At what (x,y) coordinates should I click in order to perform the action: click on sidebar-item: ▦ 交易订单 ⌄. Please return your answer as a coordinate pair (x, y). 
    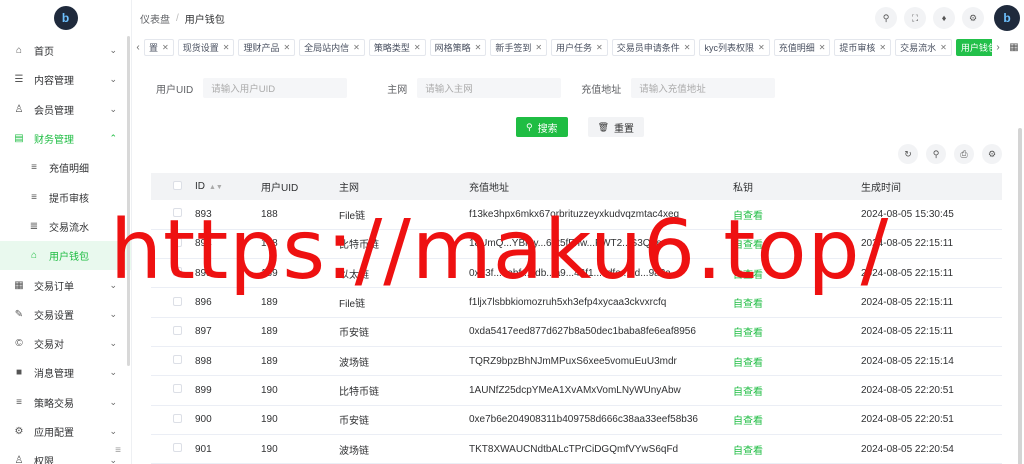
    Looking at the image, I should click on (65, 284).